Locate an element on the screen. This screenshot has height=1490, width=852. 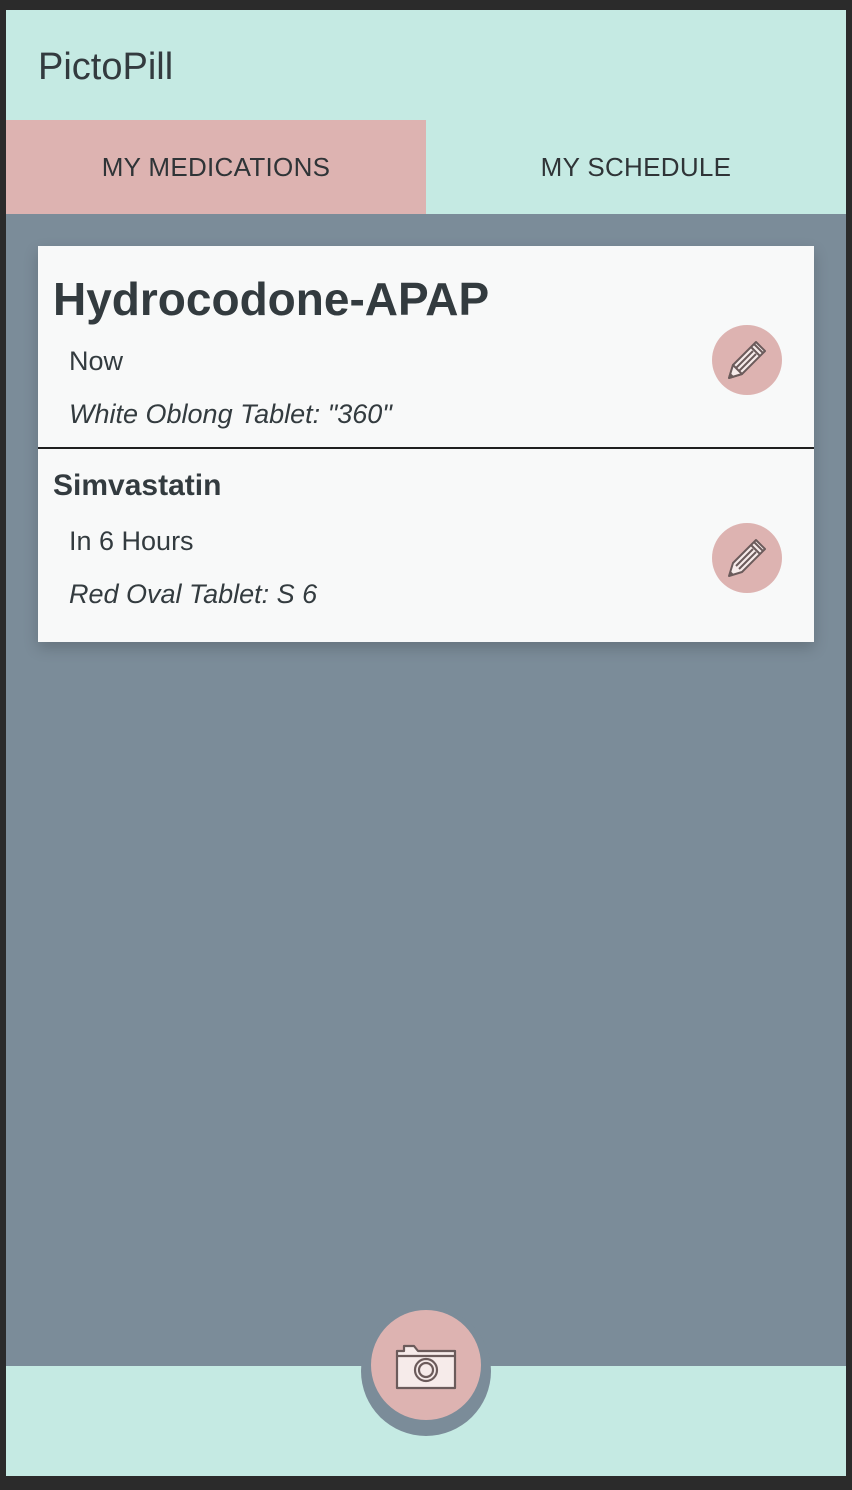
tab-bar: MY MEDICATIONS MY SCHEDULE is located at coordinates (426, 167).